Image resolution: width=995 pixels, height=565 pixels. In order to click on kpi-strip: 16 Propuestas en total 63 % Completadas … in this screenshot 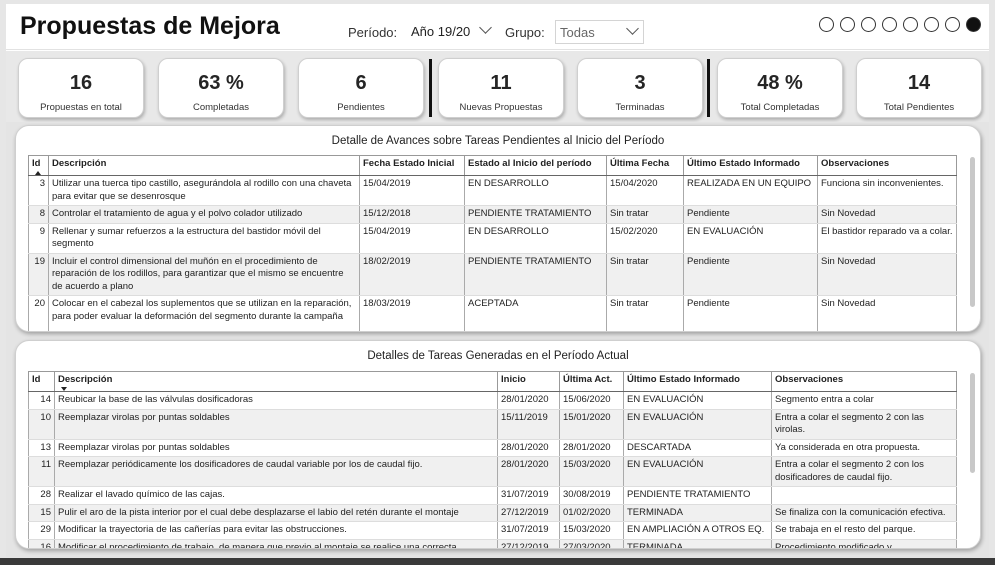, I will do `click(497, 87)`.